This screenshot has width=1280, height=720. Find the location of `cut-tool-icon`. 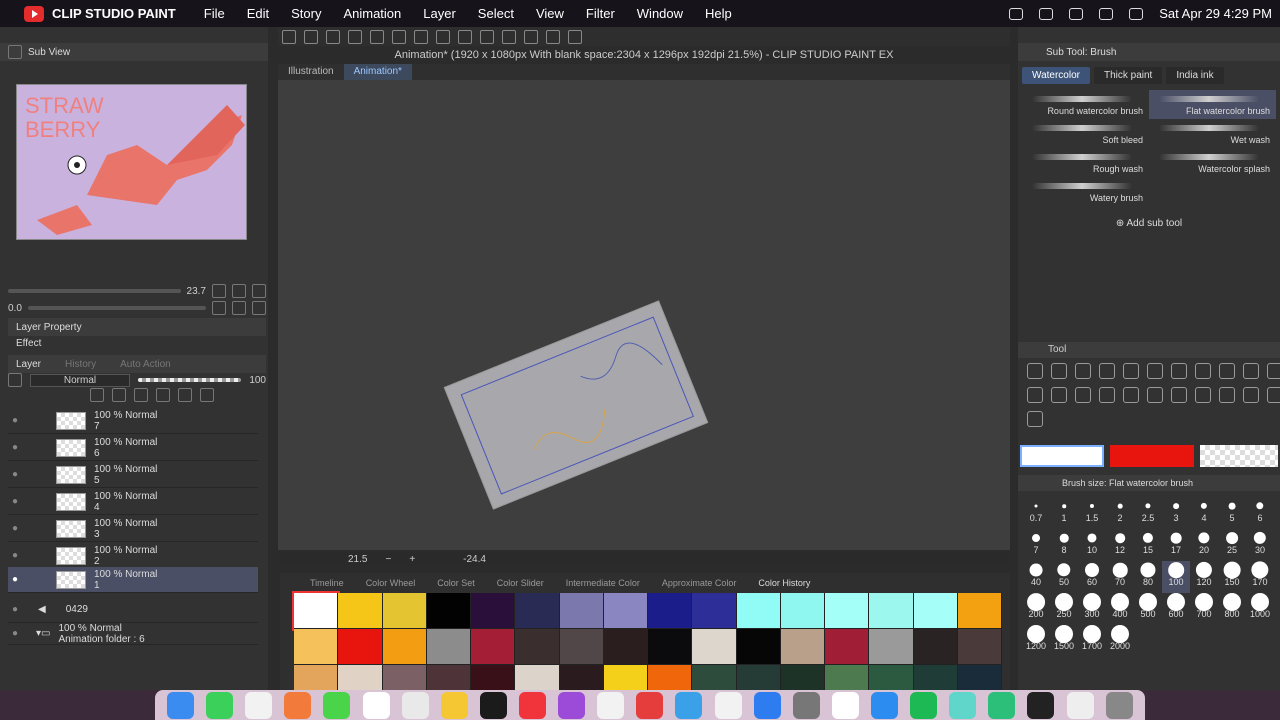

cut-tool-icon is located at coordinates (1107, 395).